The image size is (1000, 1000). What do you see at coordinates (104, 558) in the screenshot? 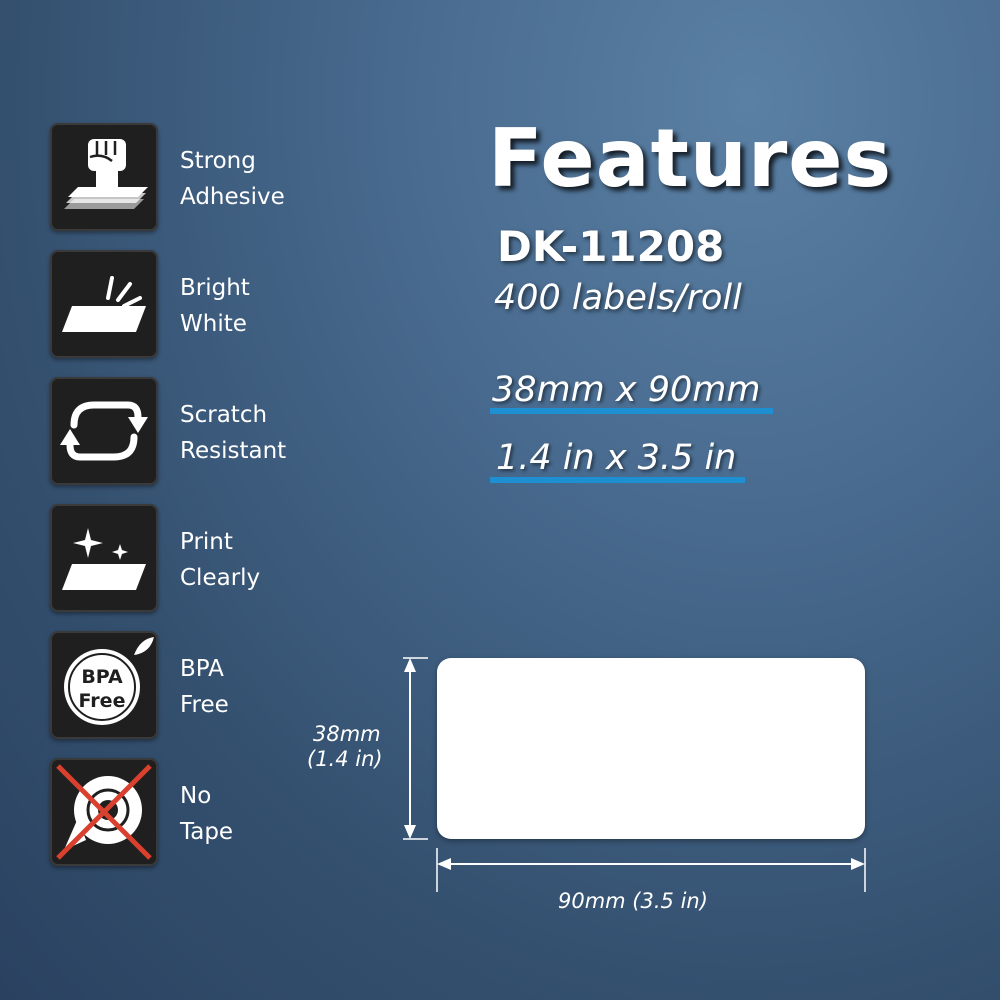
I see `sparkle-label-icon` at bounding box center [104, 558].